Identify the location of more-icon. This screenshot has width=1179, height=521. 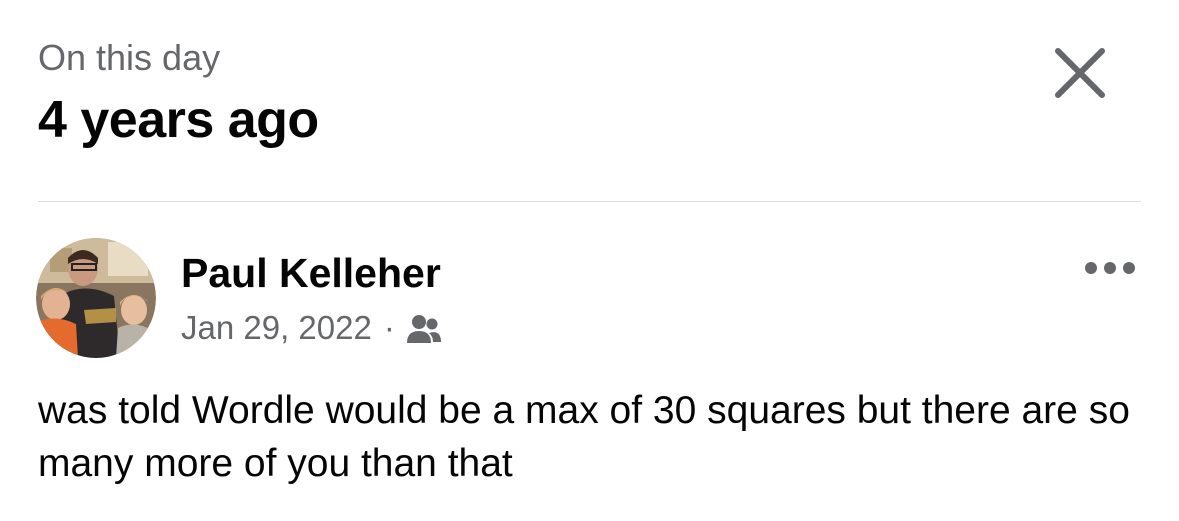
(1110, 268).